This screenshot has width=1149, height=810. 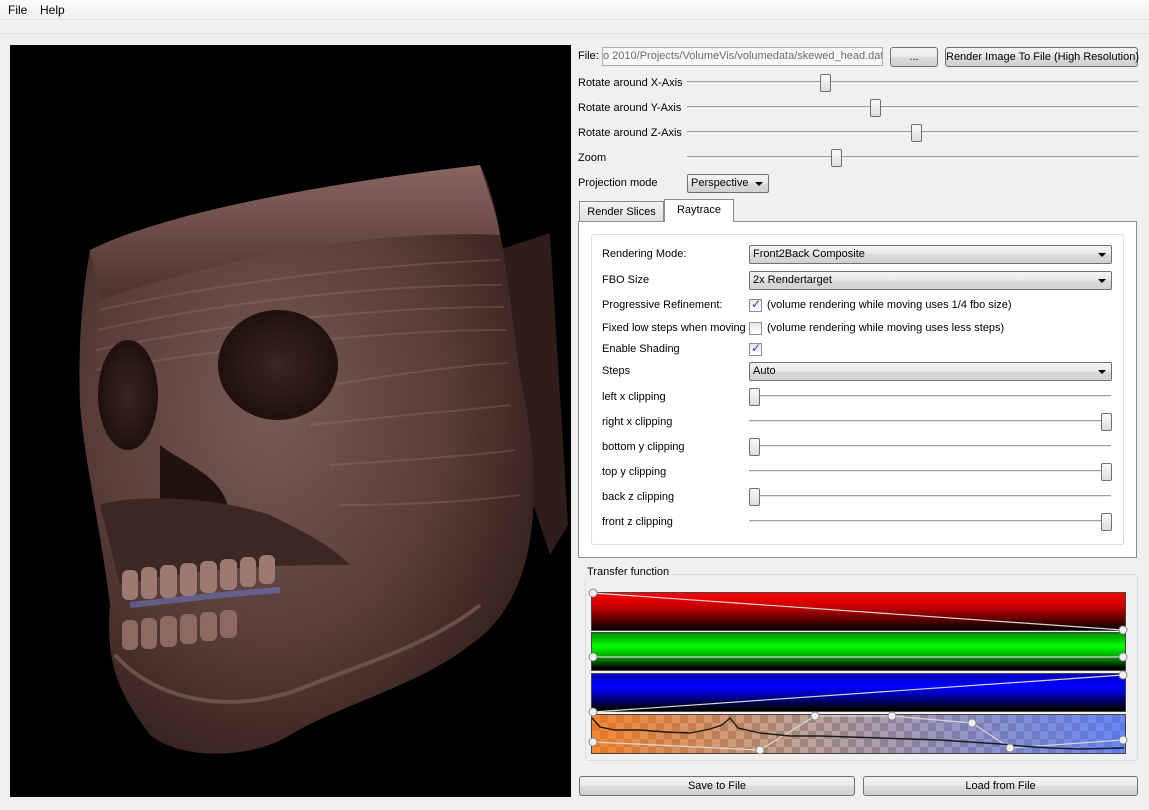 I want to click on bottom-y-clipping-slider, so click(x=930, y=447).